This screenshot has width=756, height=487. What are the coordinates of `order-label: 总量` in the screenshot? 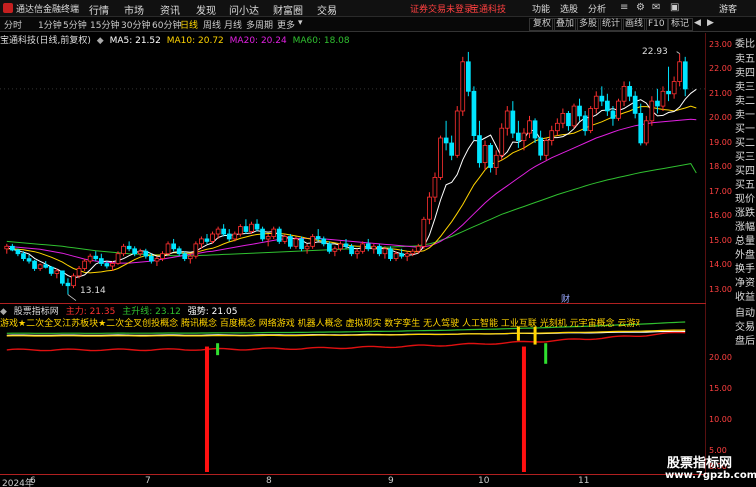 It's located at (745, 241).